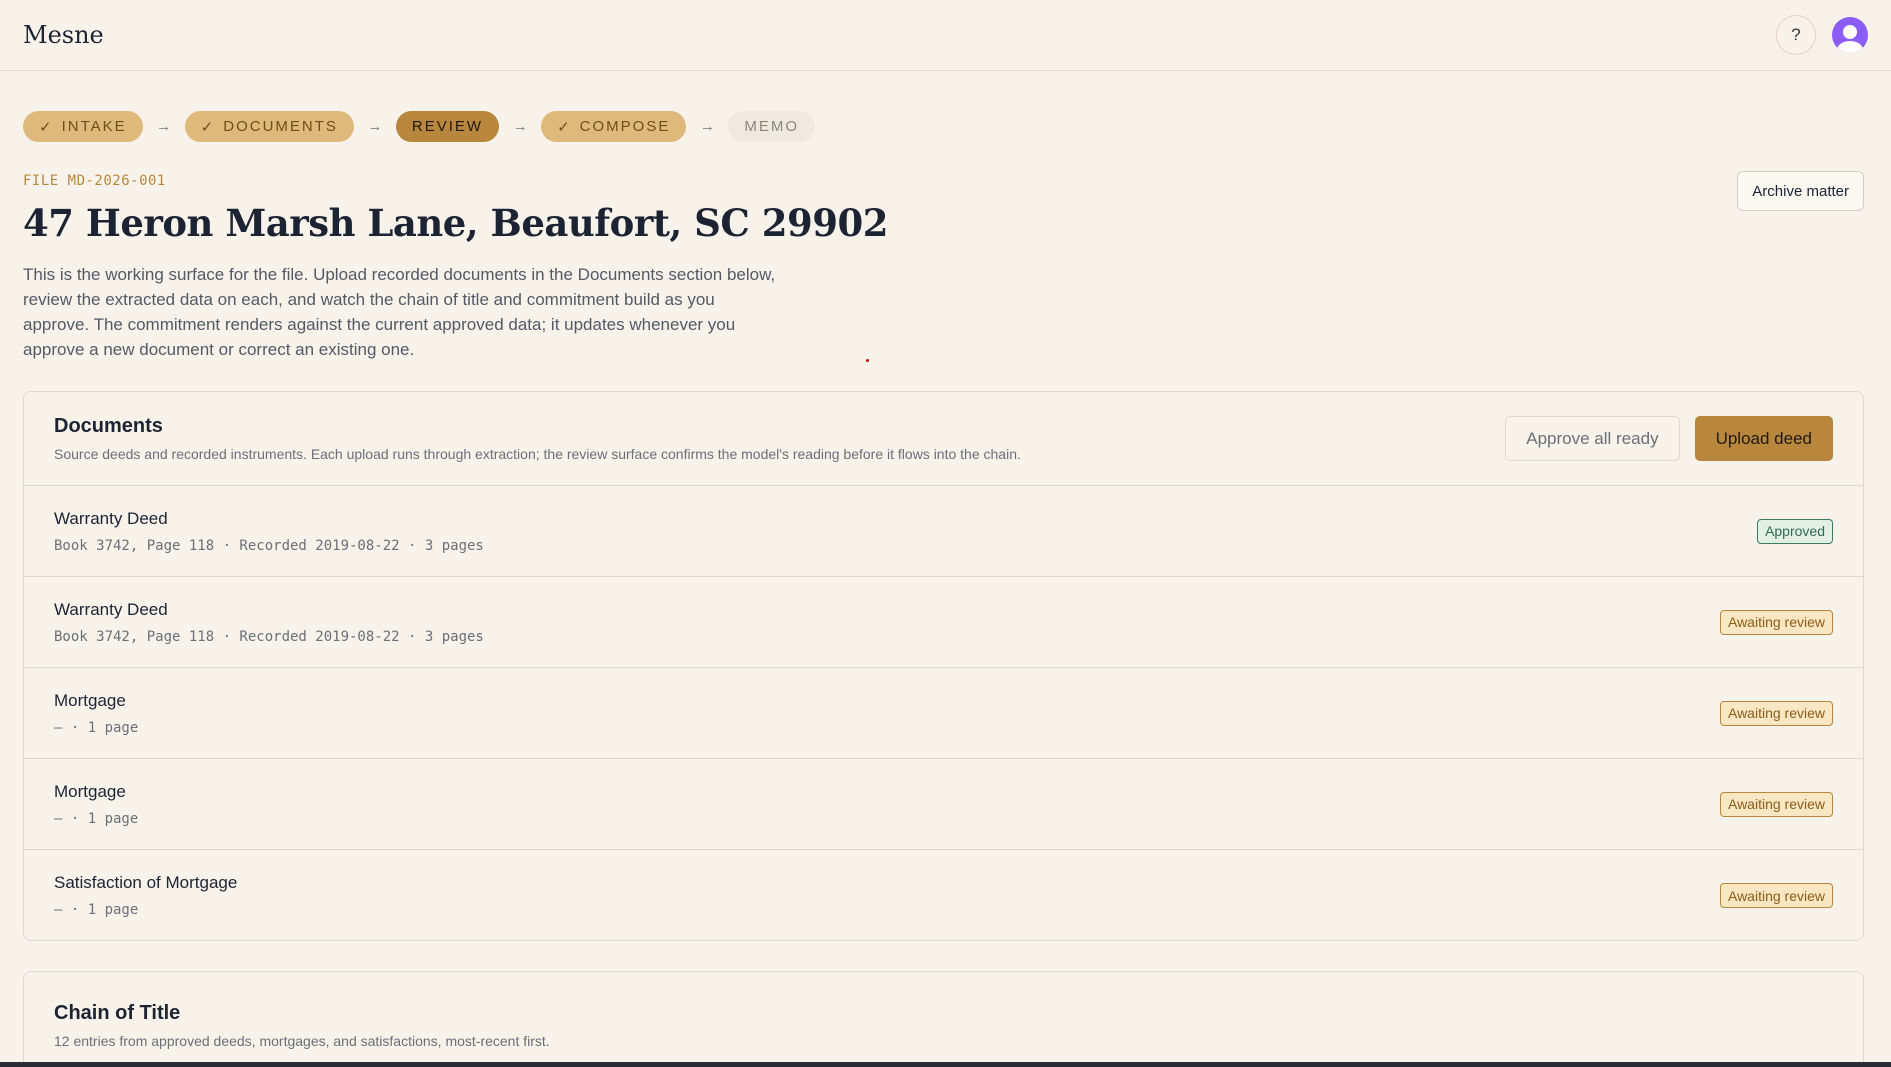 Image resolution: width=1891 pixels, height=1067 pixels. I want to click on brand-logo: Mesne, so click(63, 35).